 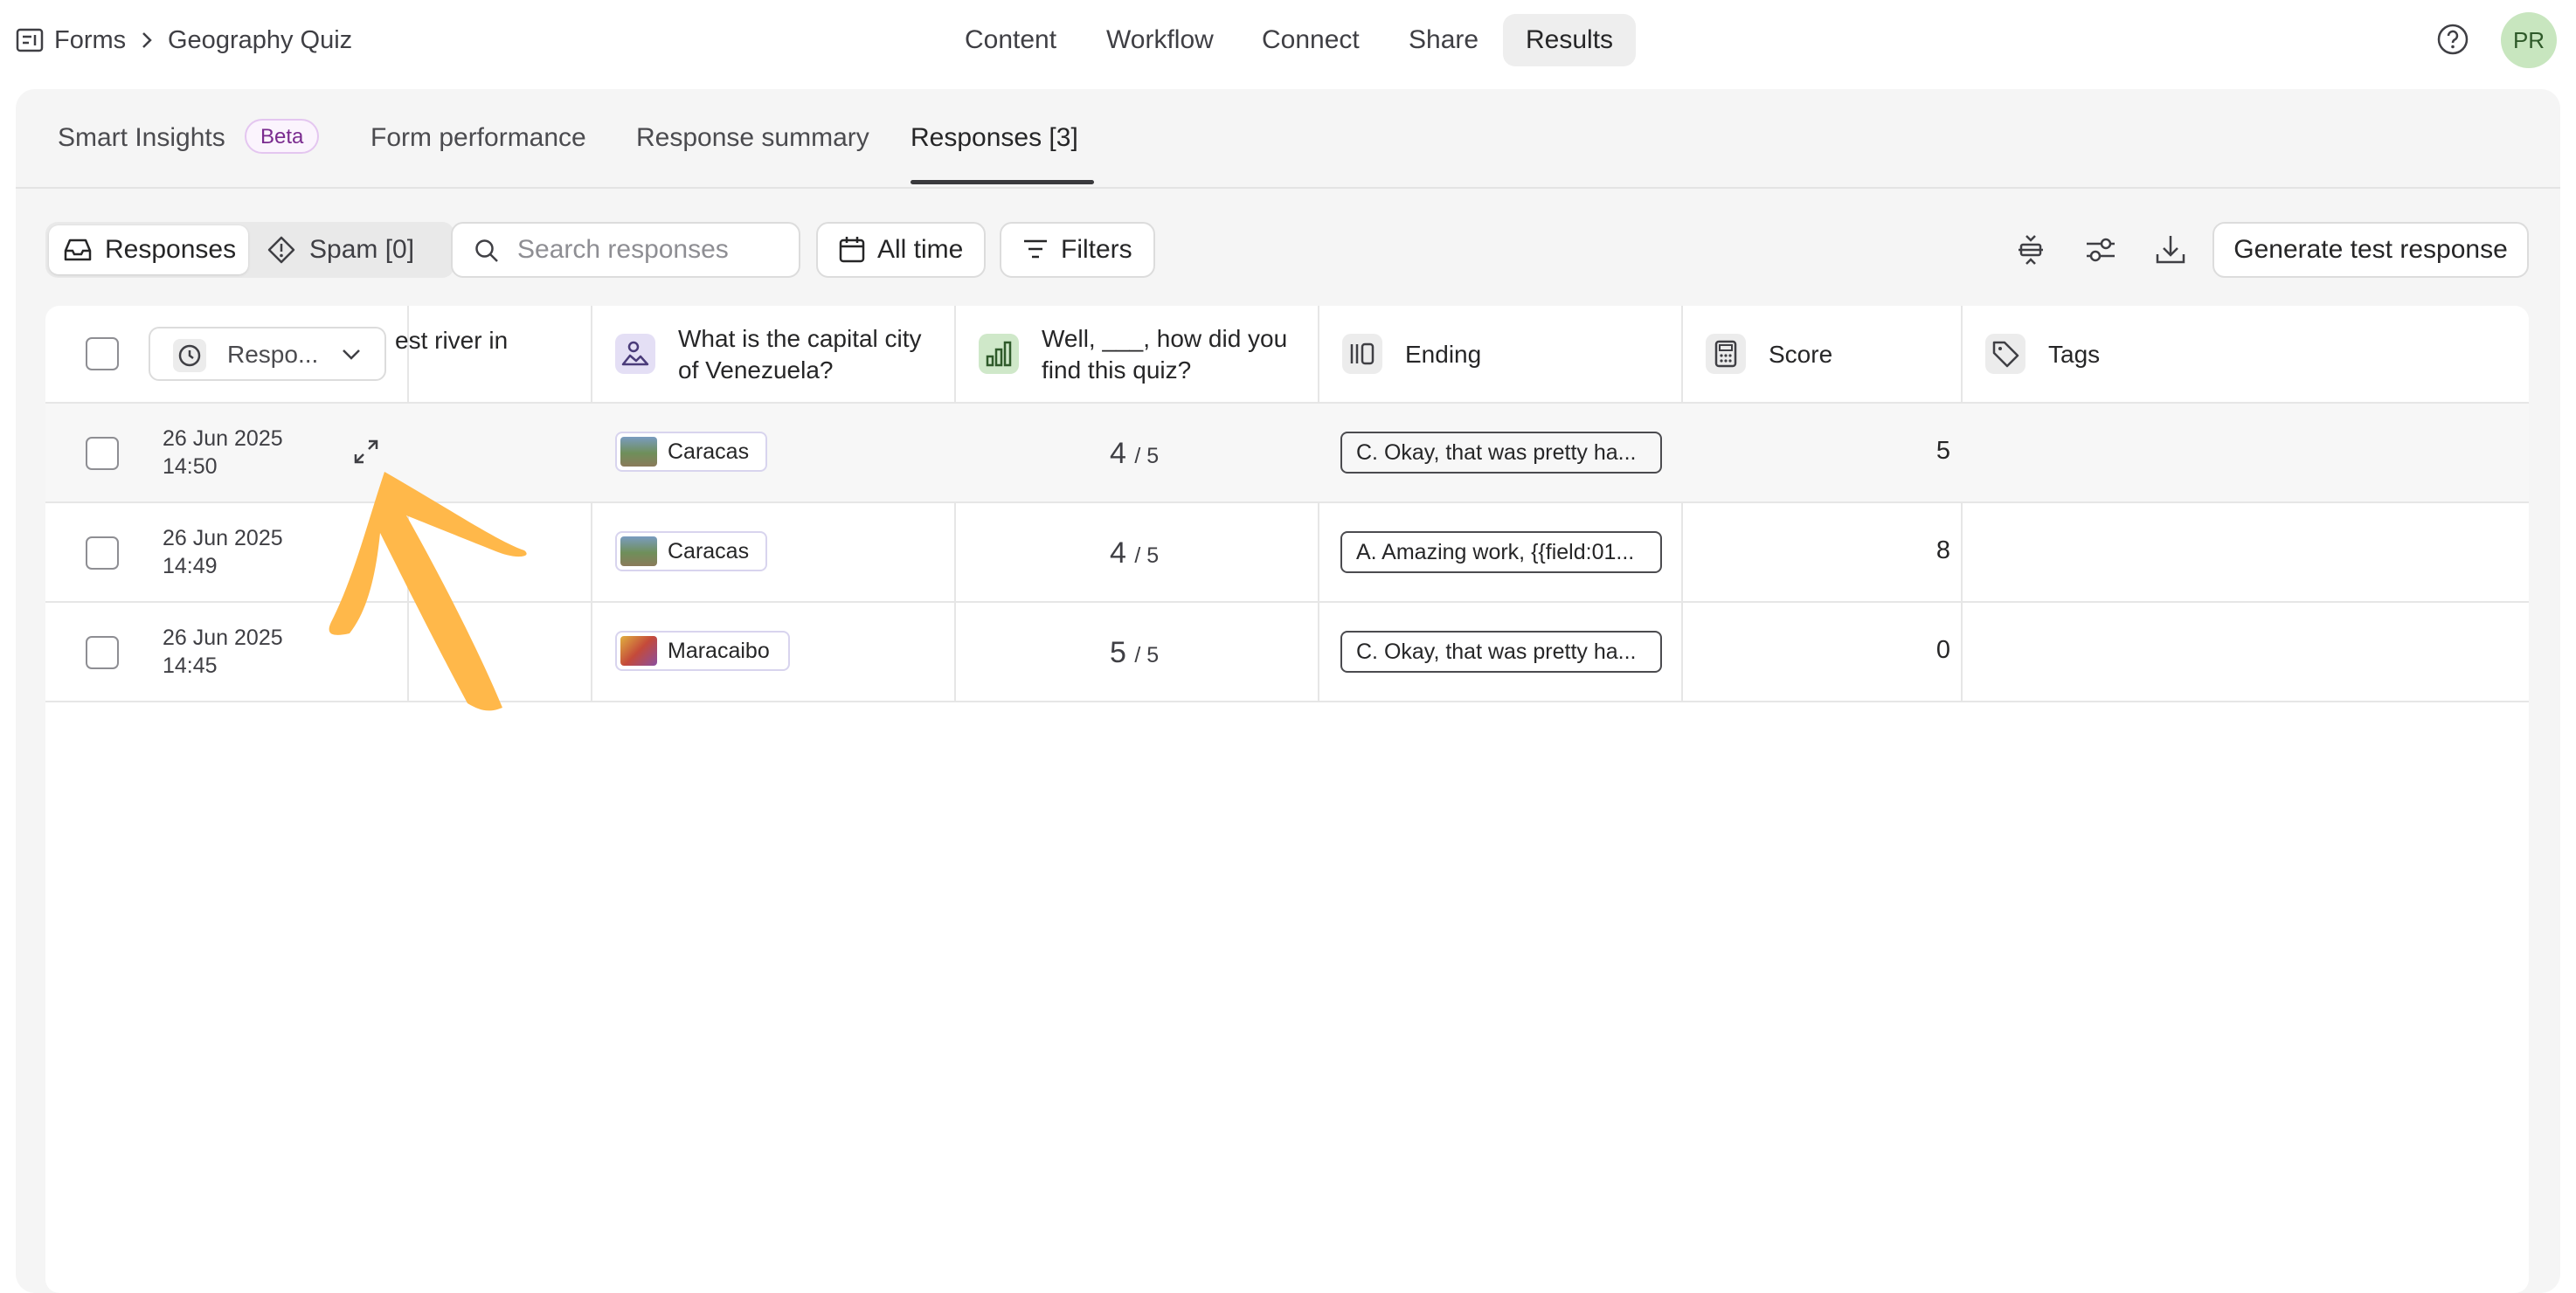 I want to click on column-header-ending: Ending, so click(x=1443, y=354).